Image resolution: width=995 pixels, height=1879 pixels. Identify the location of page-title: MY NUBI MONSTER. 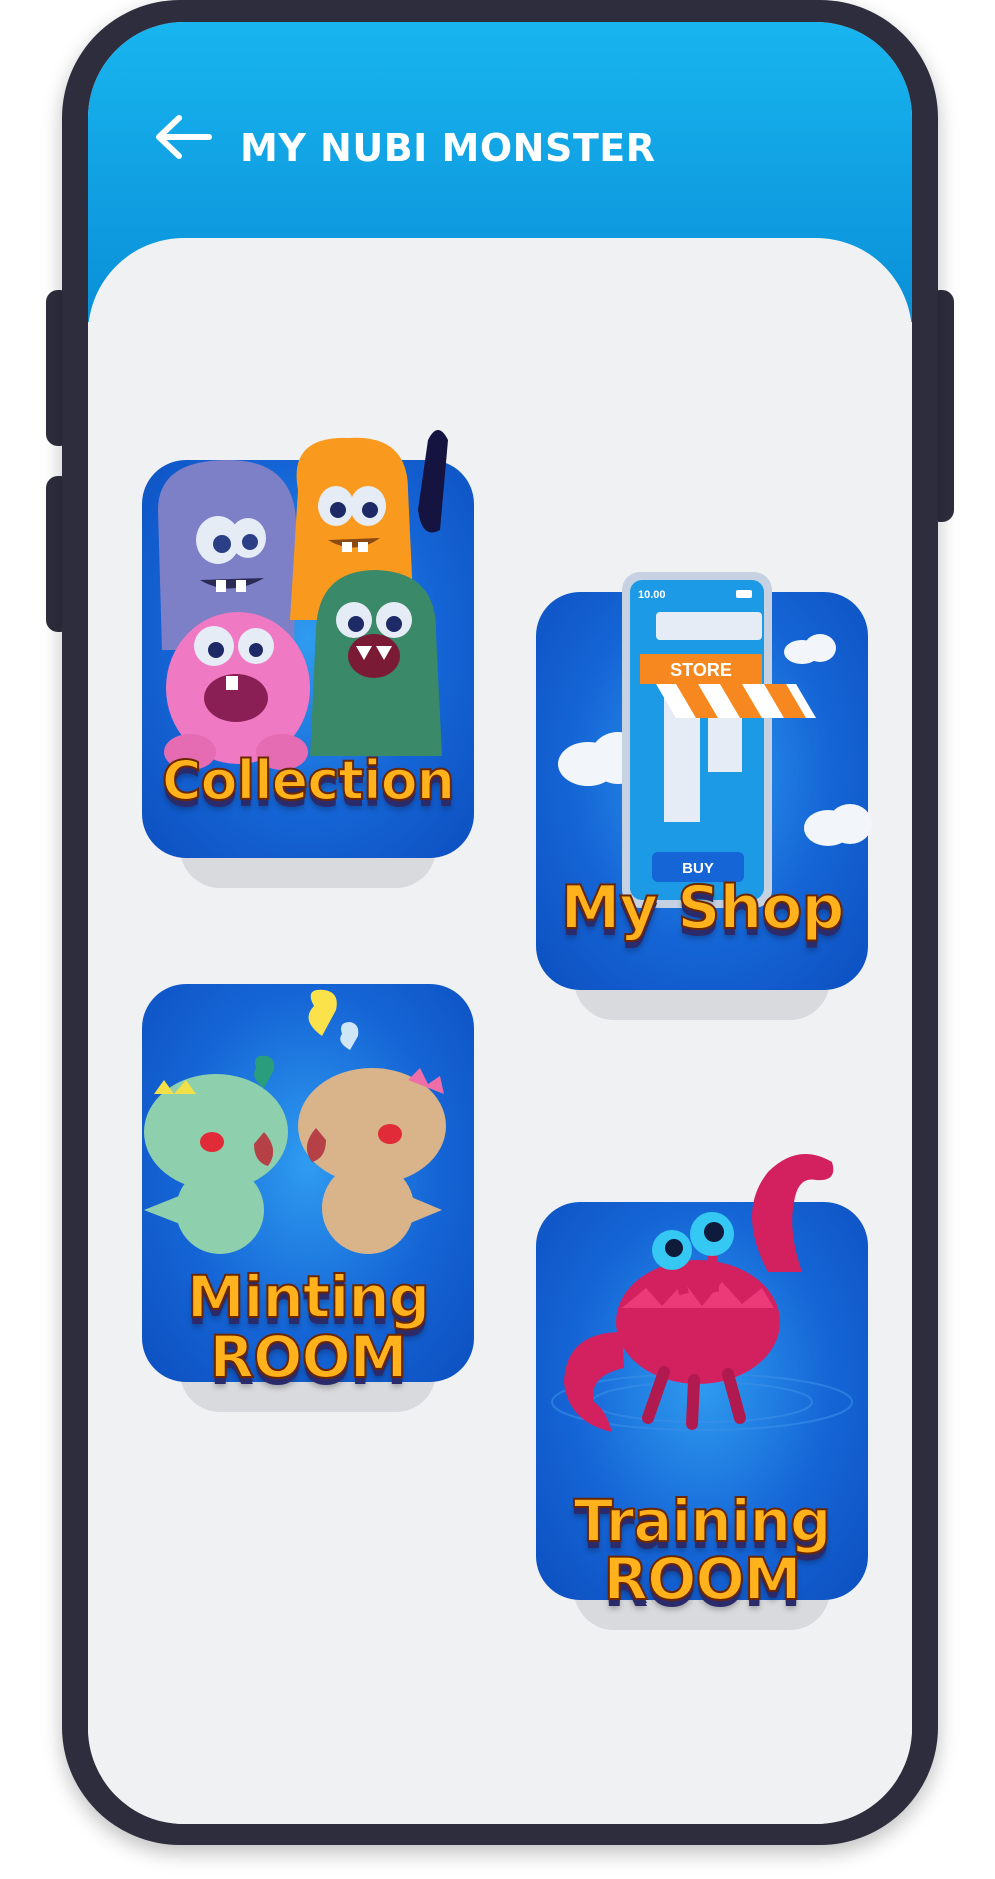
(448, 148).